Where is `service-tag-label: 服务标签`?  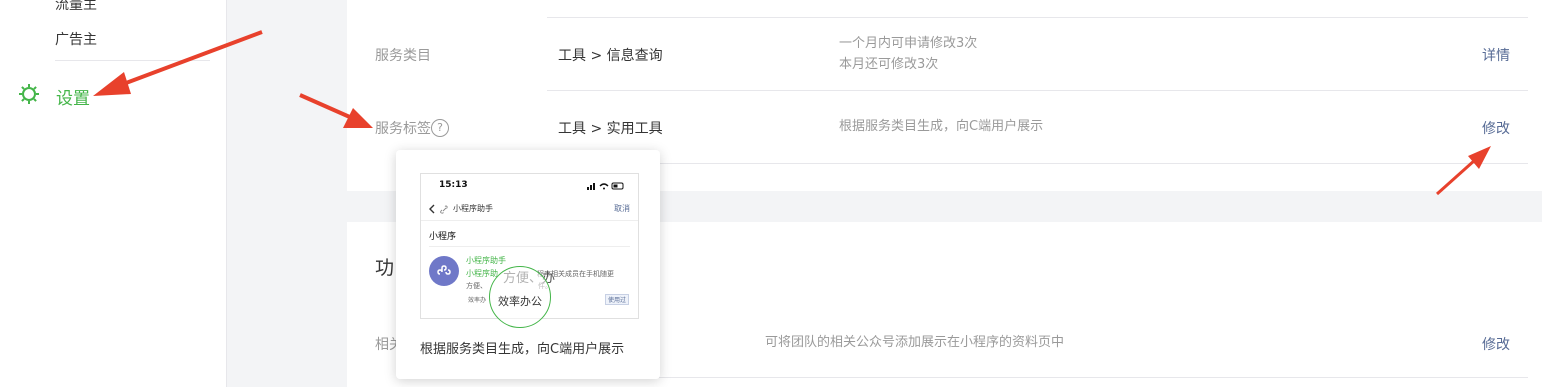
service-tag-label: 服务标签 is located at coordinates (403, 129).